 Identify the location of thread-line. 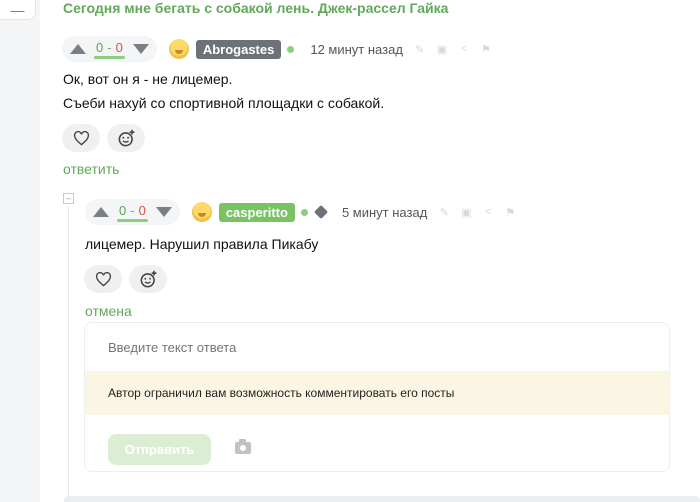
(68, 351).